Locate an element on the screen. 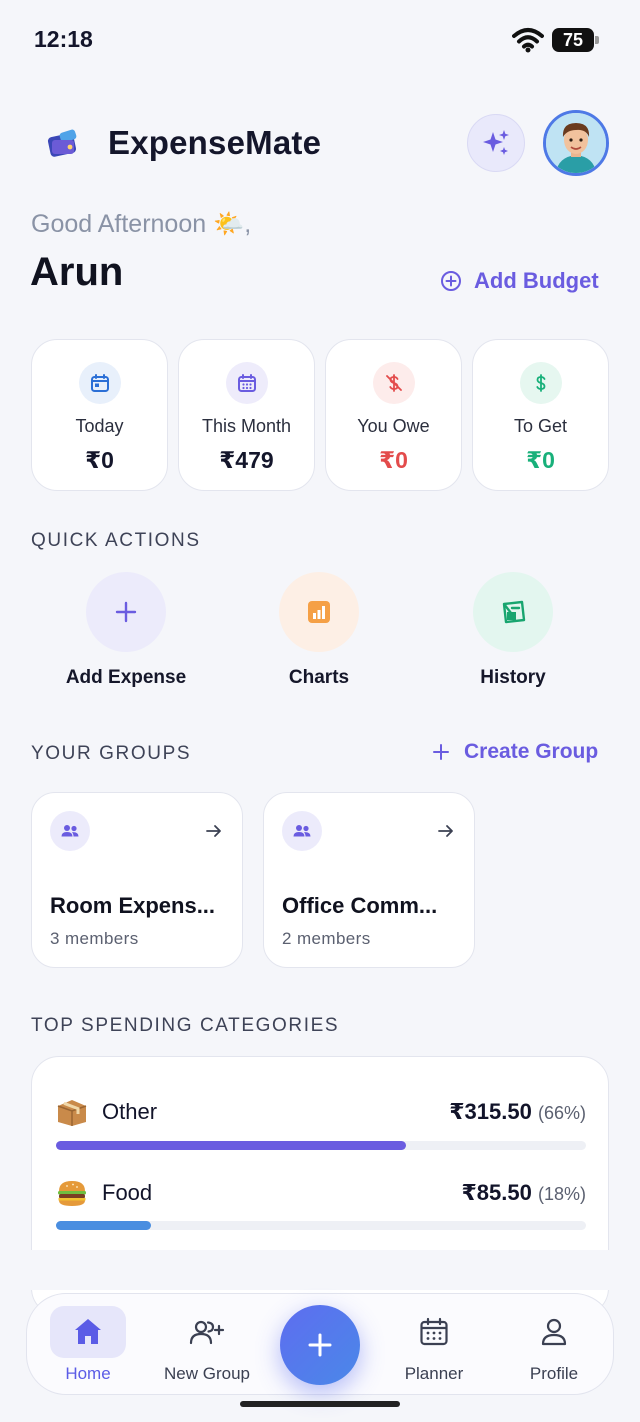 The image size is (640, 1422). add-budget-button: Add Budget is located at coordinates (519, 281).